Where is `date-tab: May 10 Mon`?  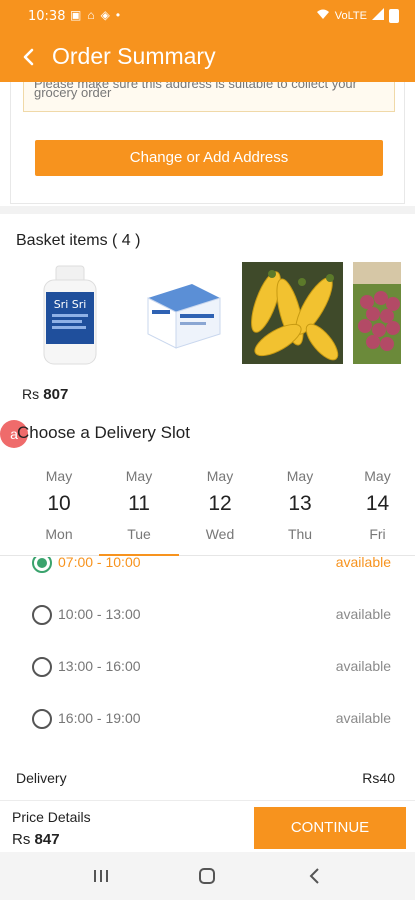 date-tab: May 10 Mon is located at coordinates (59, 508).